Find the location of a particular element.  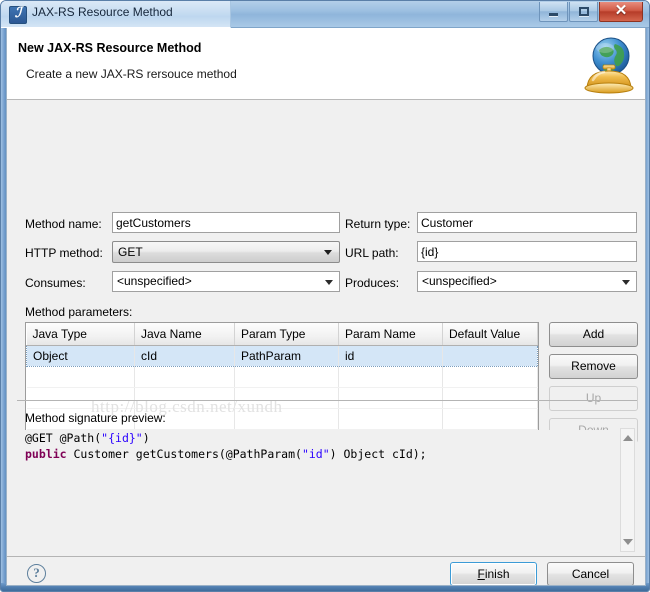

finish-mnemonic: F is located at coordinates (481, 574).